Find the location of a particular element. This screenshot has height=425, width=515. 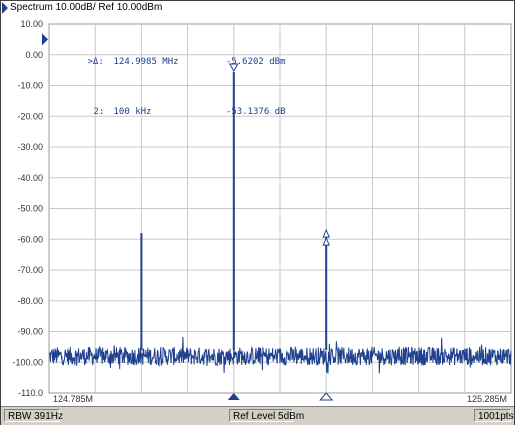

x-axis: 124.785M 125.285M is located at coordinates (280, 399).